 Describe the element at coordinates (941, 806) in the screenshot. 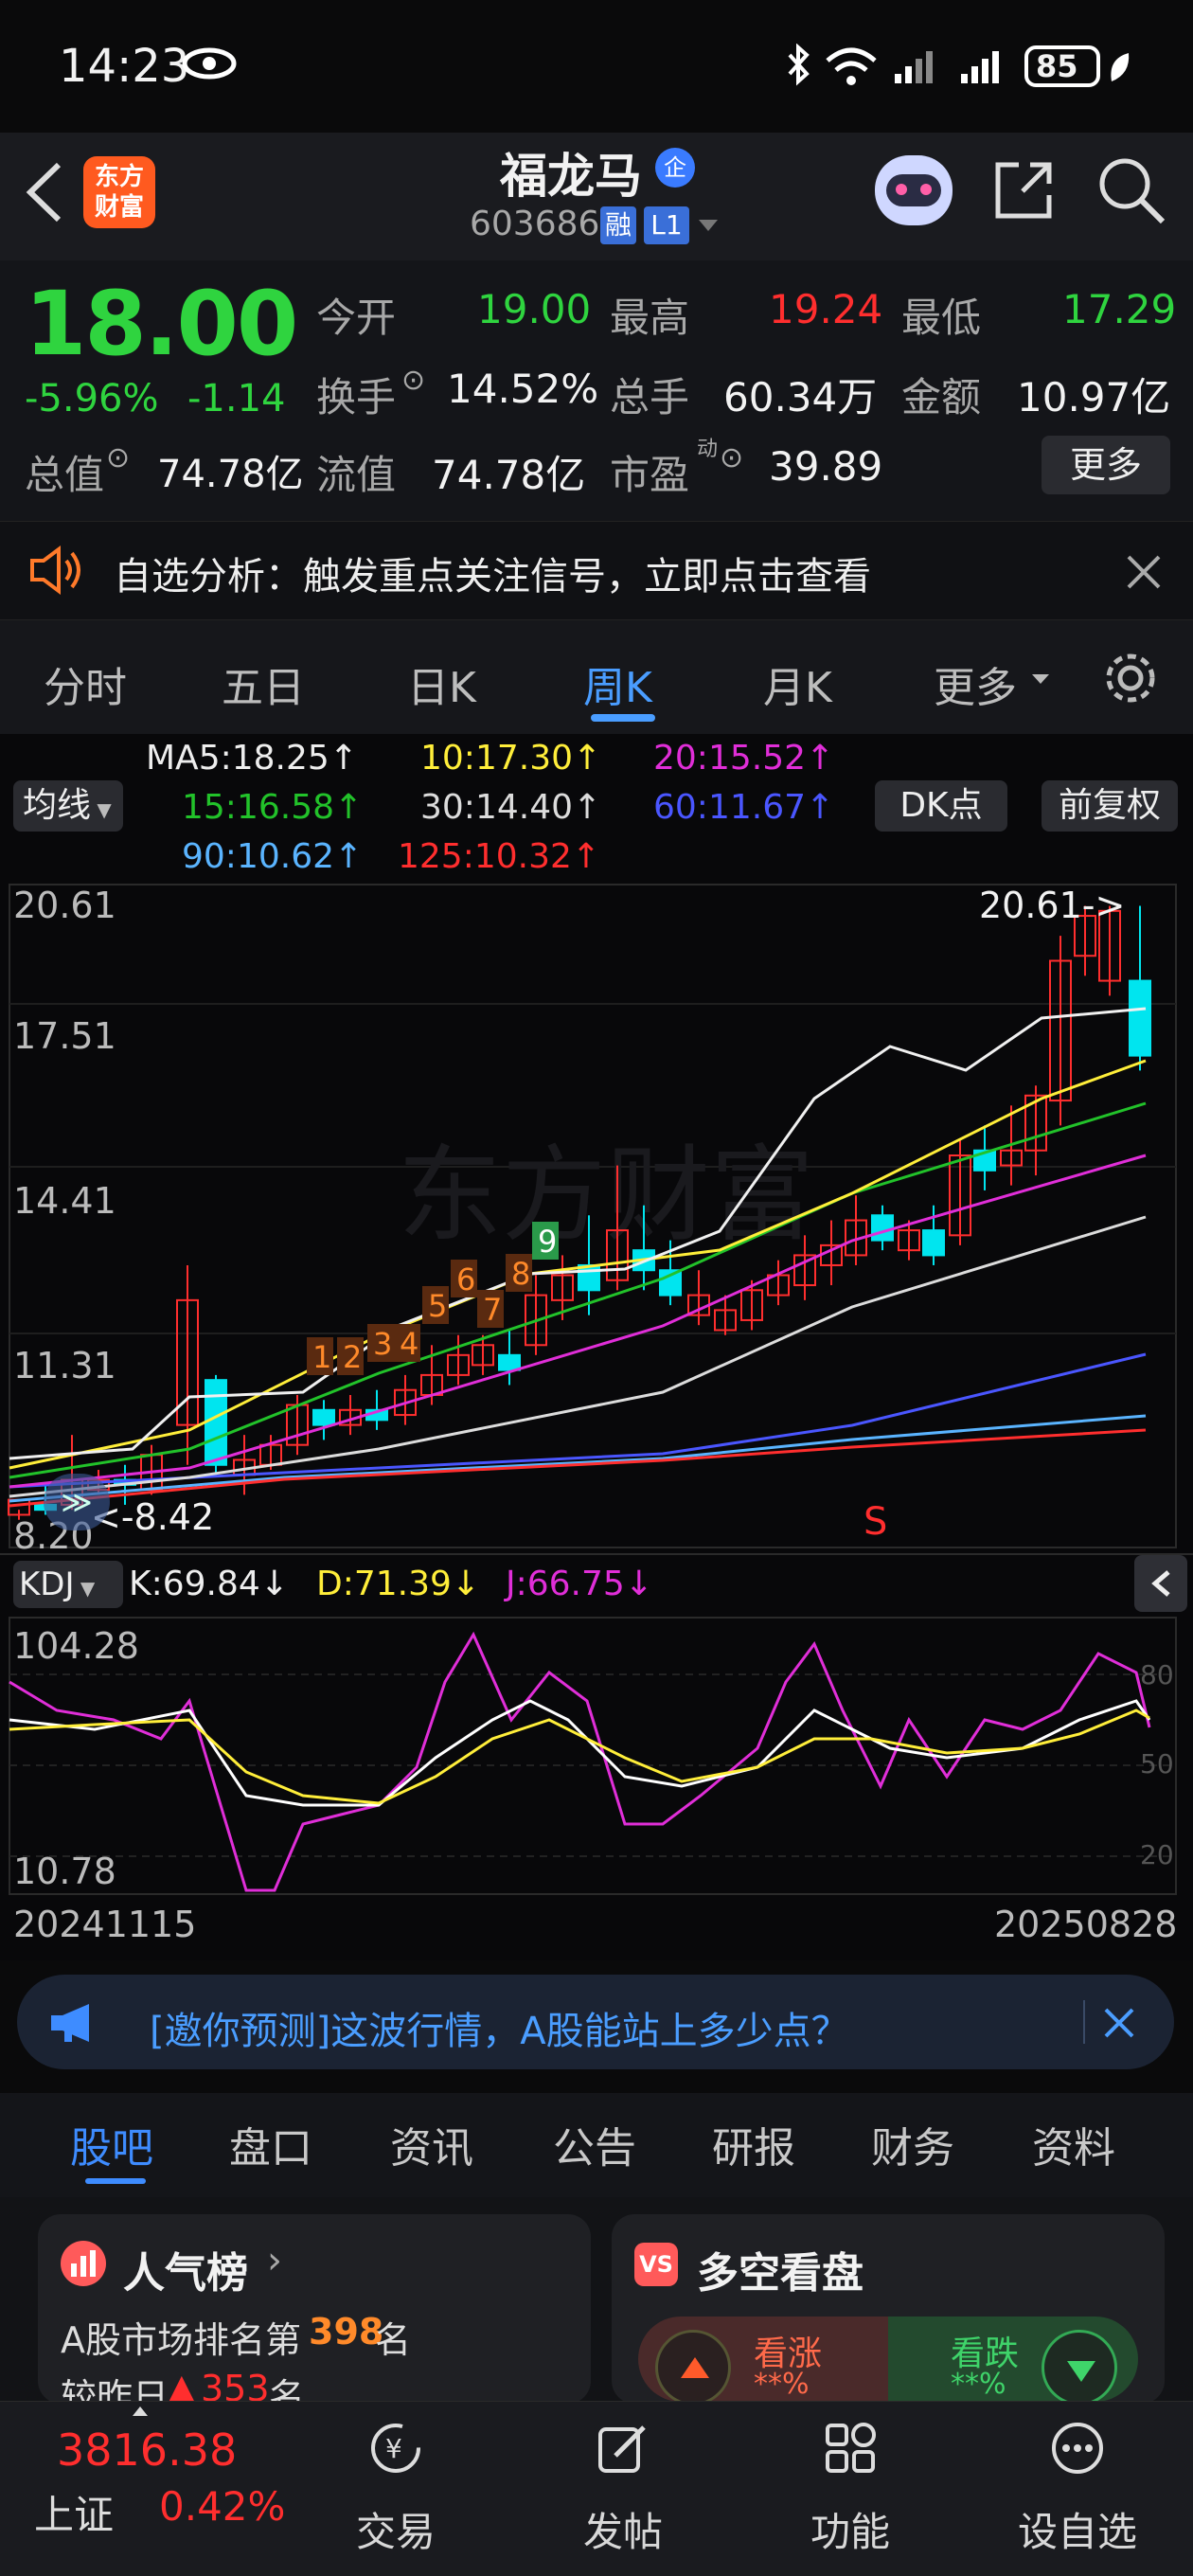

I see `dk-point-button: DK点` at that location.